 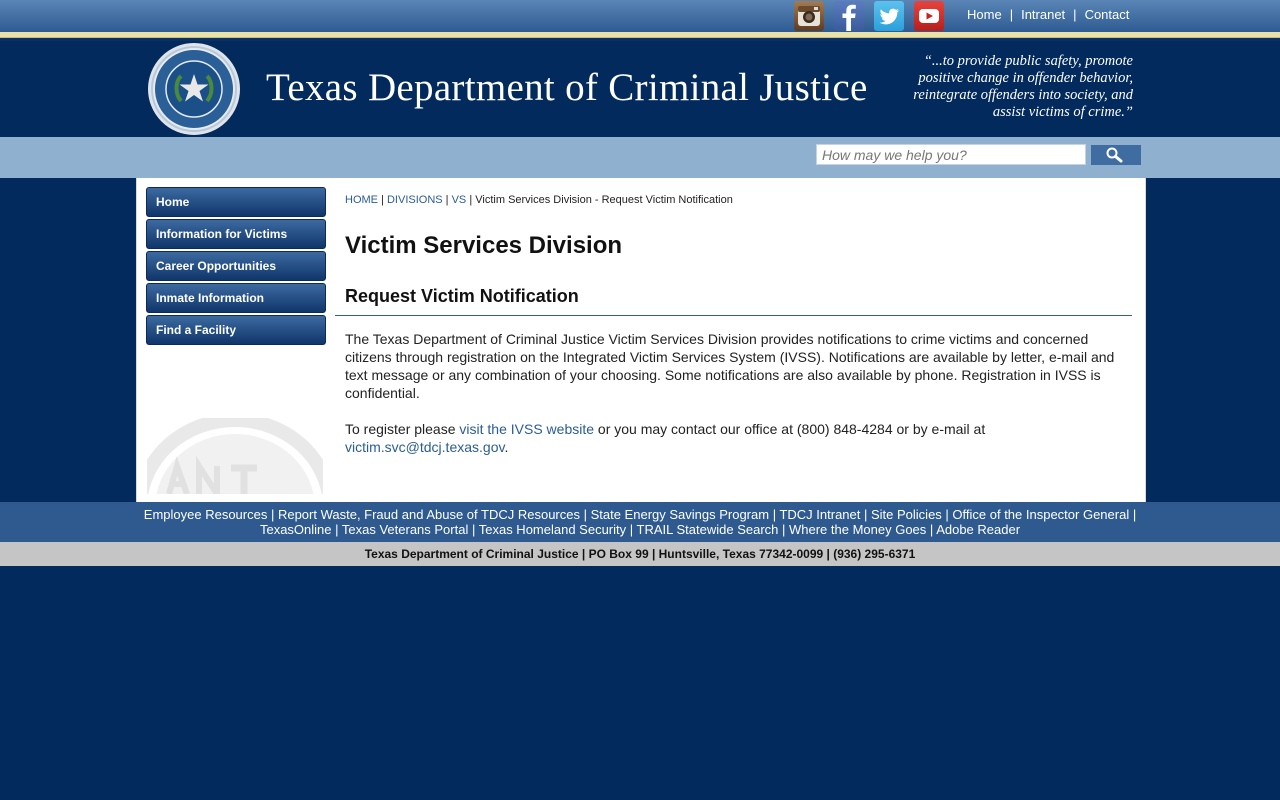 What do you see at coordinates (733, 315) in the screenshot?
I see `section-divider` at bounding box center [733, 315].